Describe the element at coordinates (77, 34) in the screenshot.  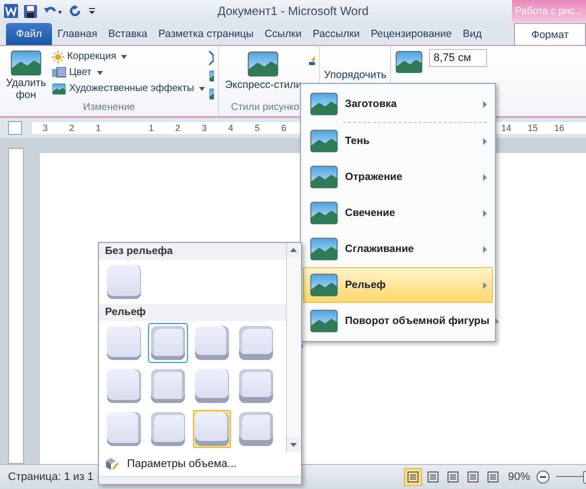
I see `ribbon-tab: Главная` at that location.